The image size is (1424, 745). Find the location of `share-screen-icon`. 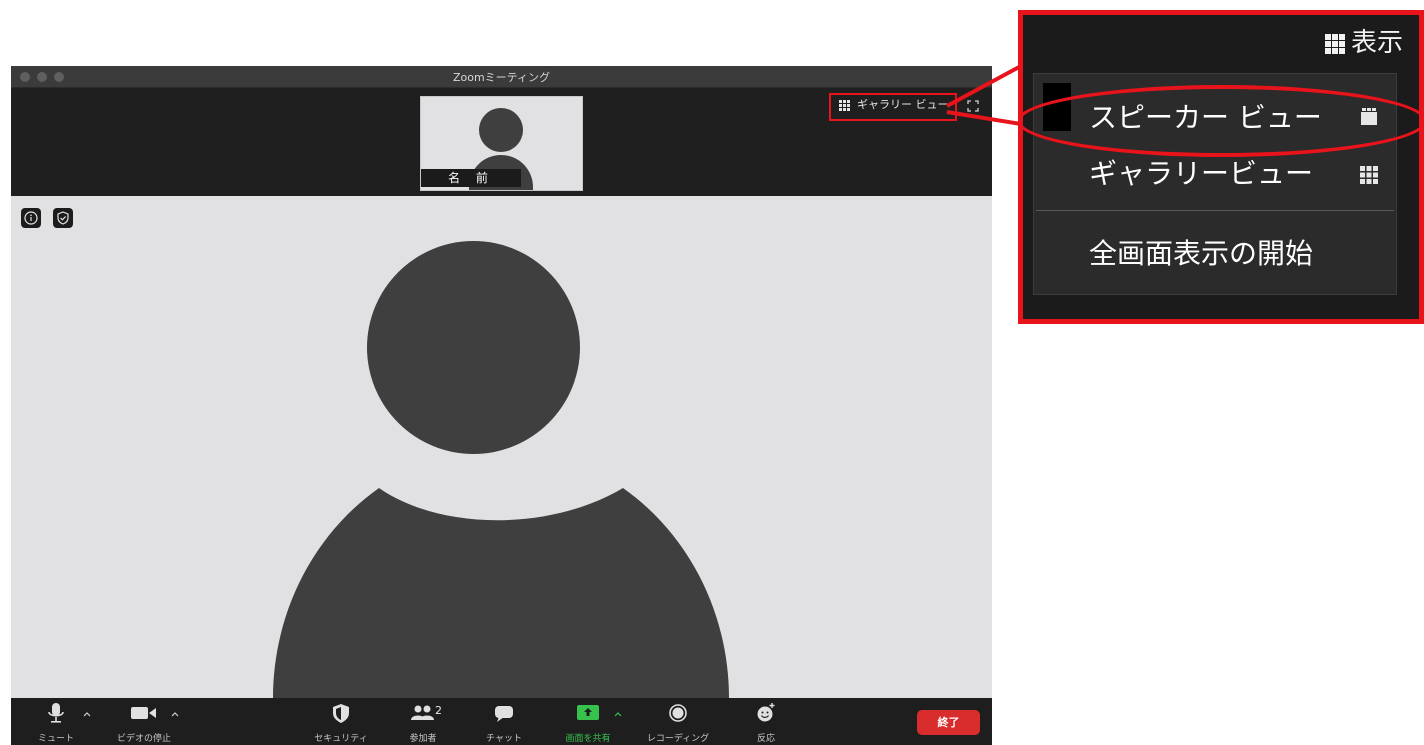

share-screen-icon is located at coordinates (588, 712).